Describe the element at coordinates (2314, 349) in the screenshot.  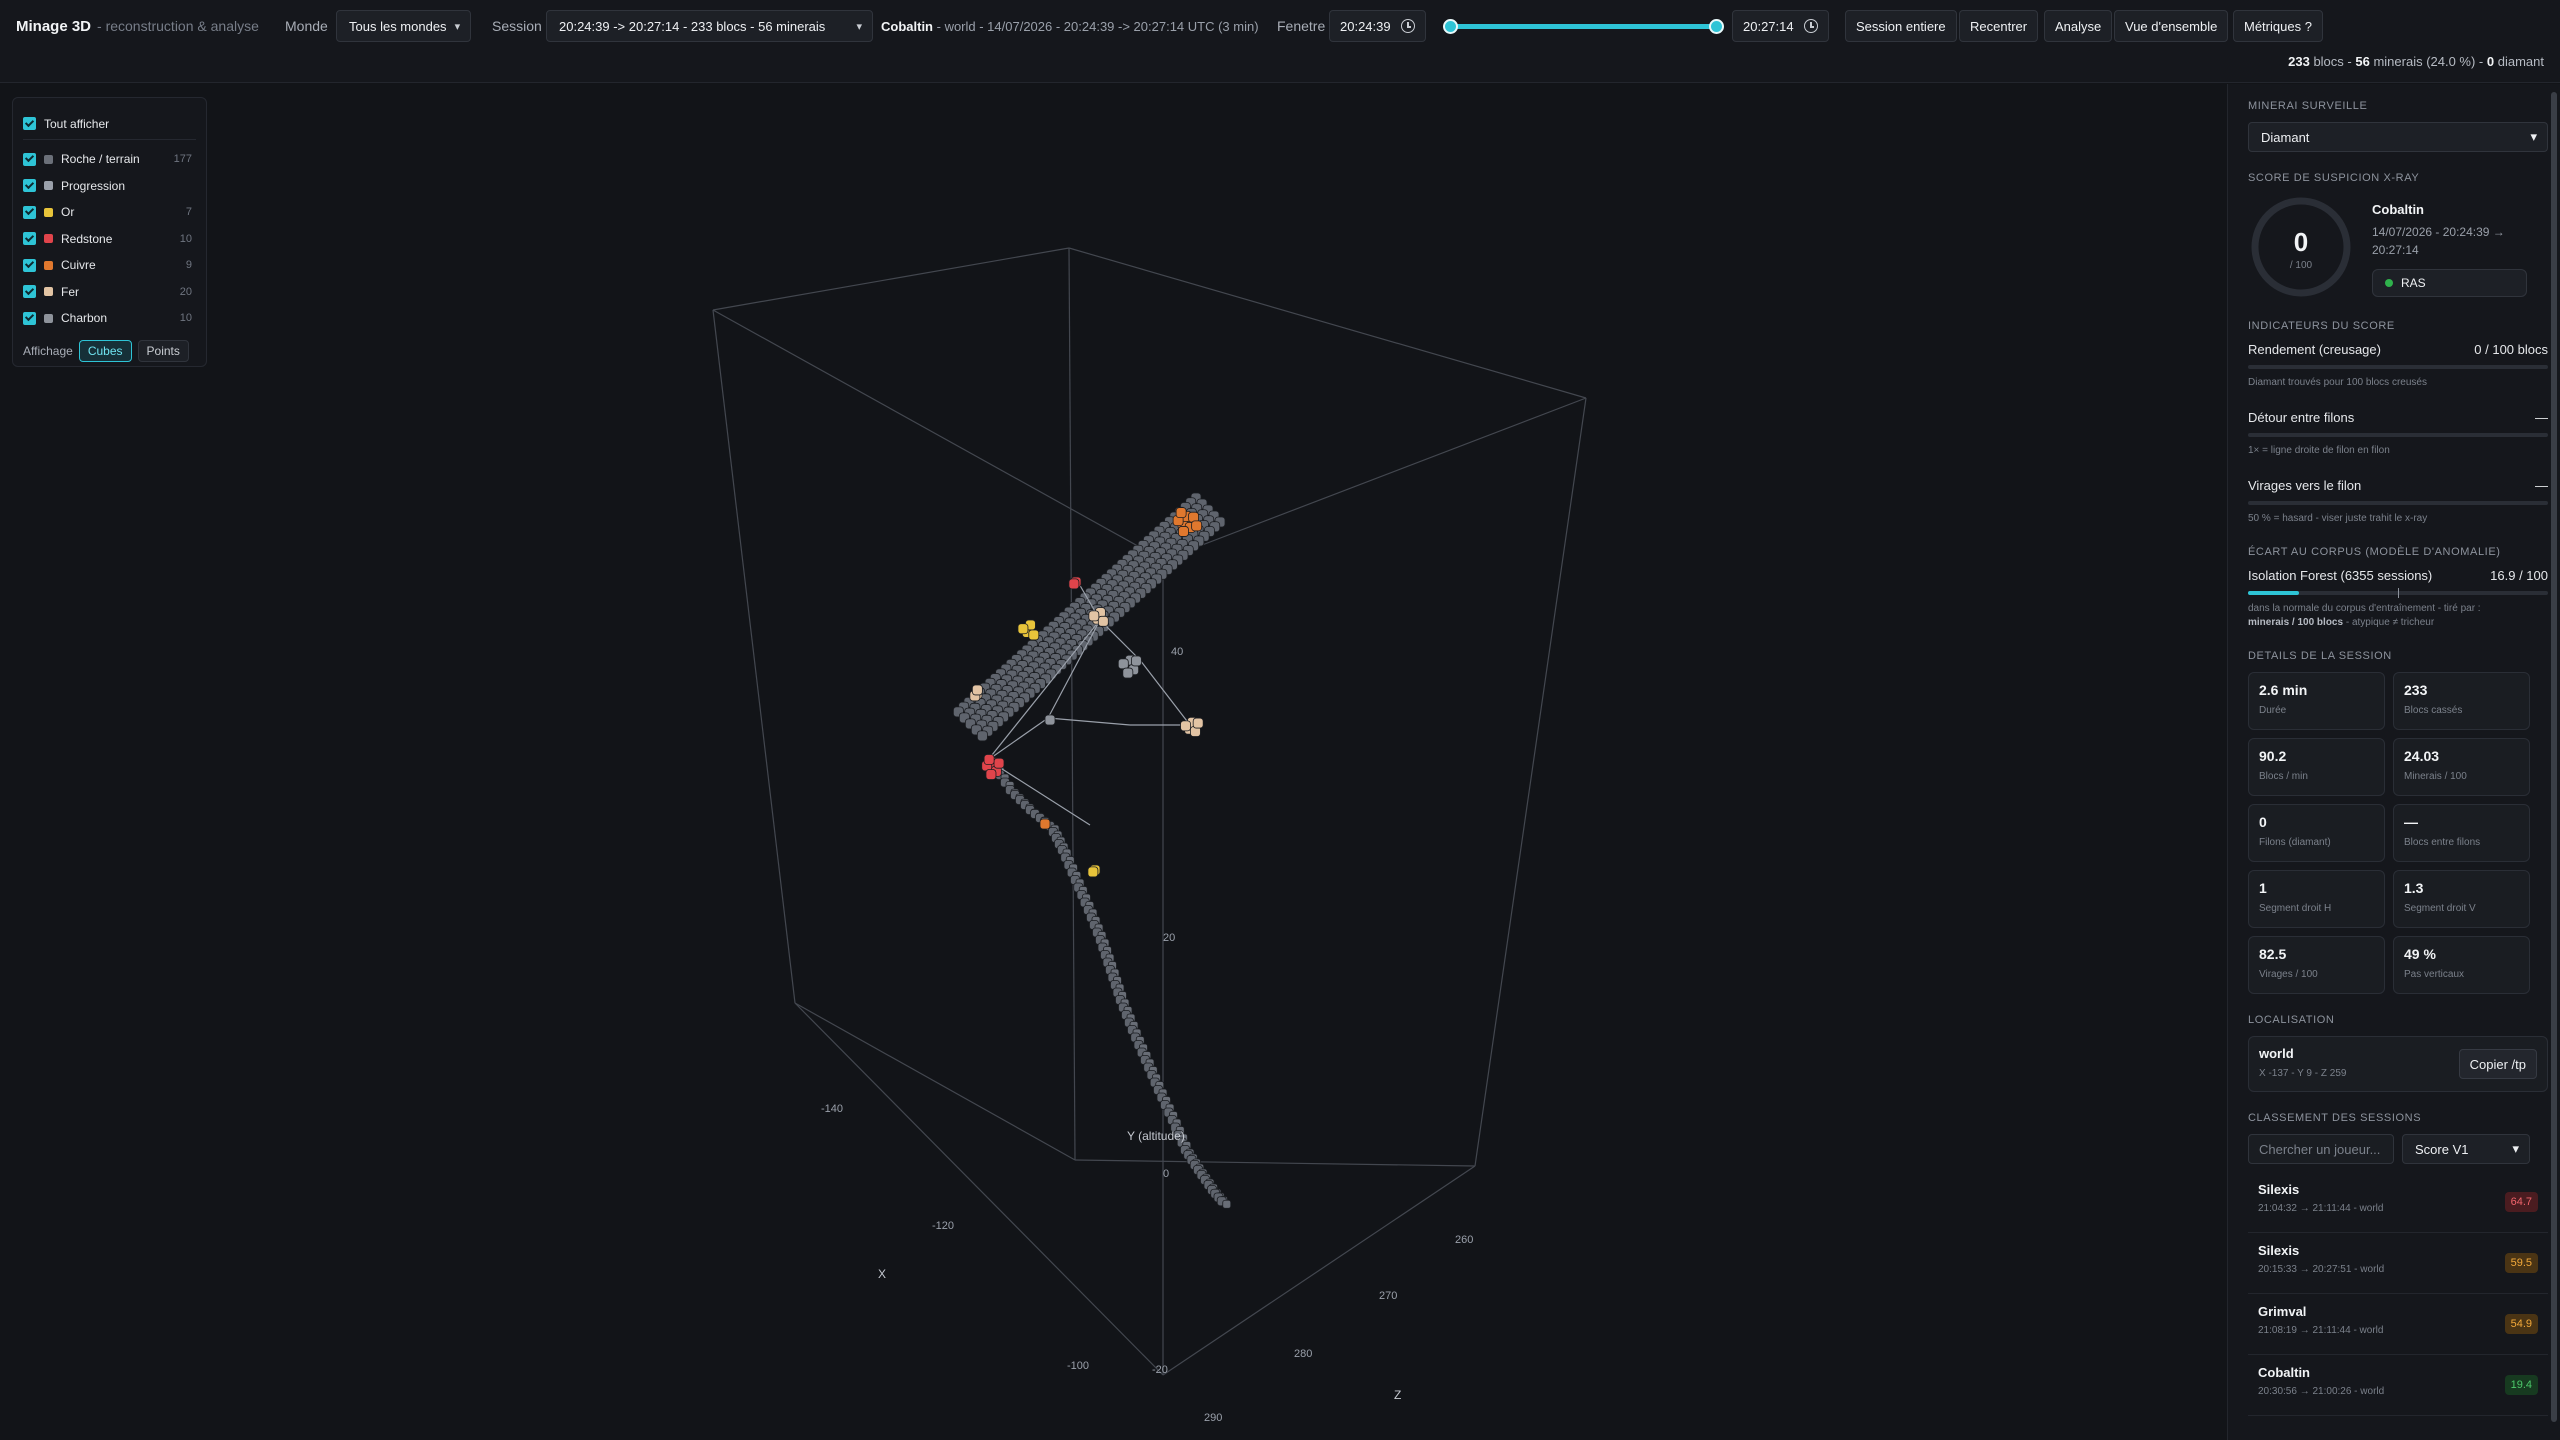
I see `indicator-label: Rendement (creusage)` at that location.